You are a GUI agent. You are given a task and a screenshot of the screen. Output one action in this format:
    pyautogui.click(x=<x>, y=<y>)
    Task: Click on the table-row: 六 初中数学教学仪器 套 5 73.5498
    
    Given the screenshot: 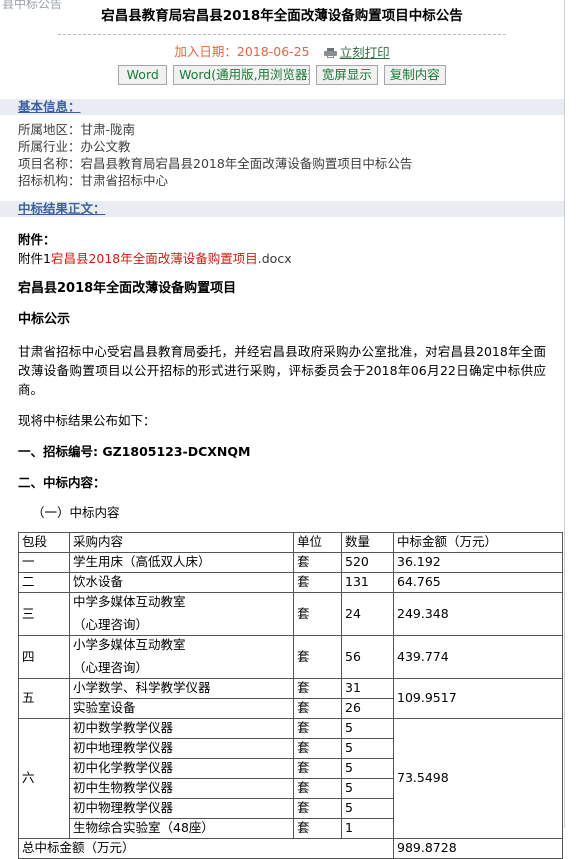 What is the action you would take?
    pyautogui.click(x=291, y=779)
    